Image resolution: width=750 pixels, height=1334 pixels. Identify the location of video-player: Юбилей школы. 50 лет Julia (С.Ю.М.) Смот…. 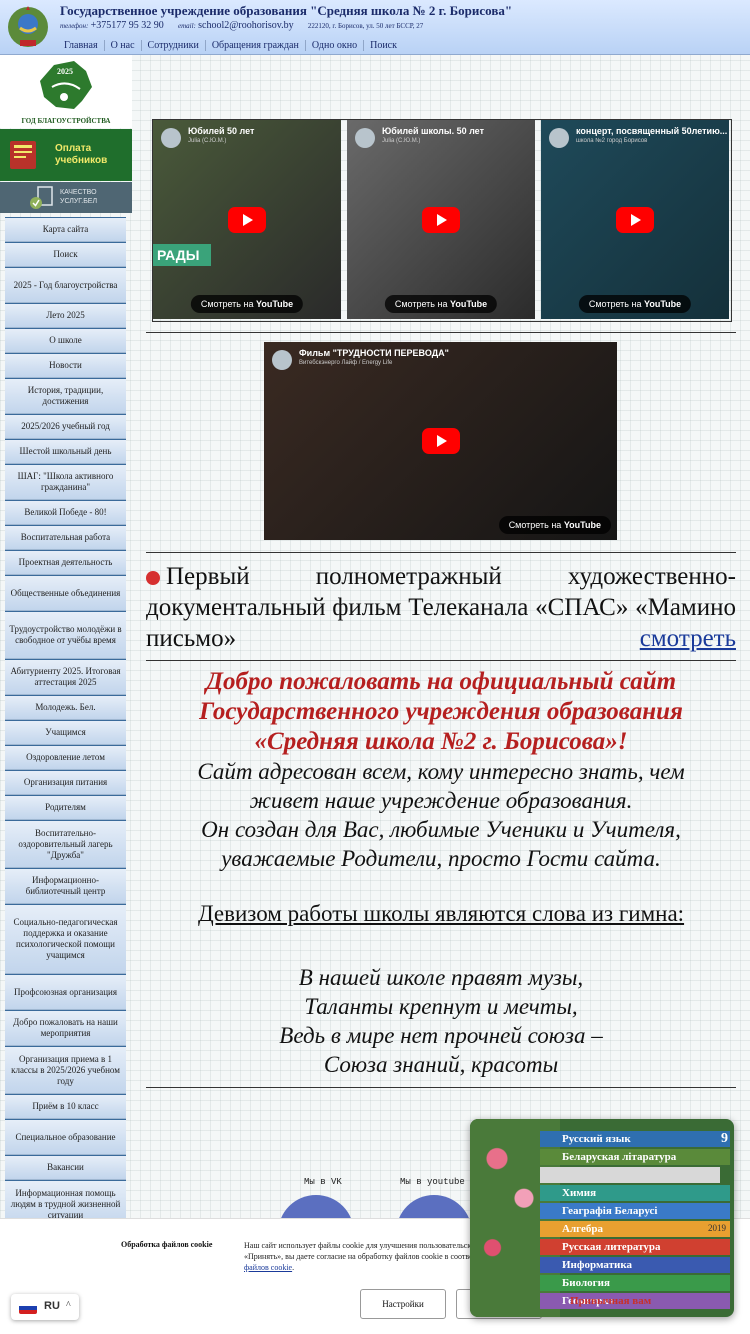
(441, 219).